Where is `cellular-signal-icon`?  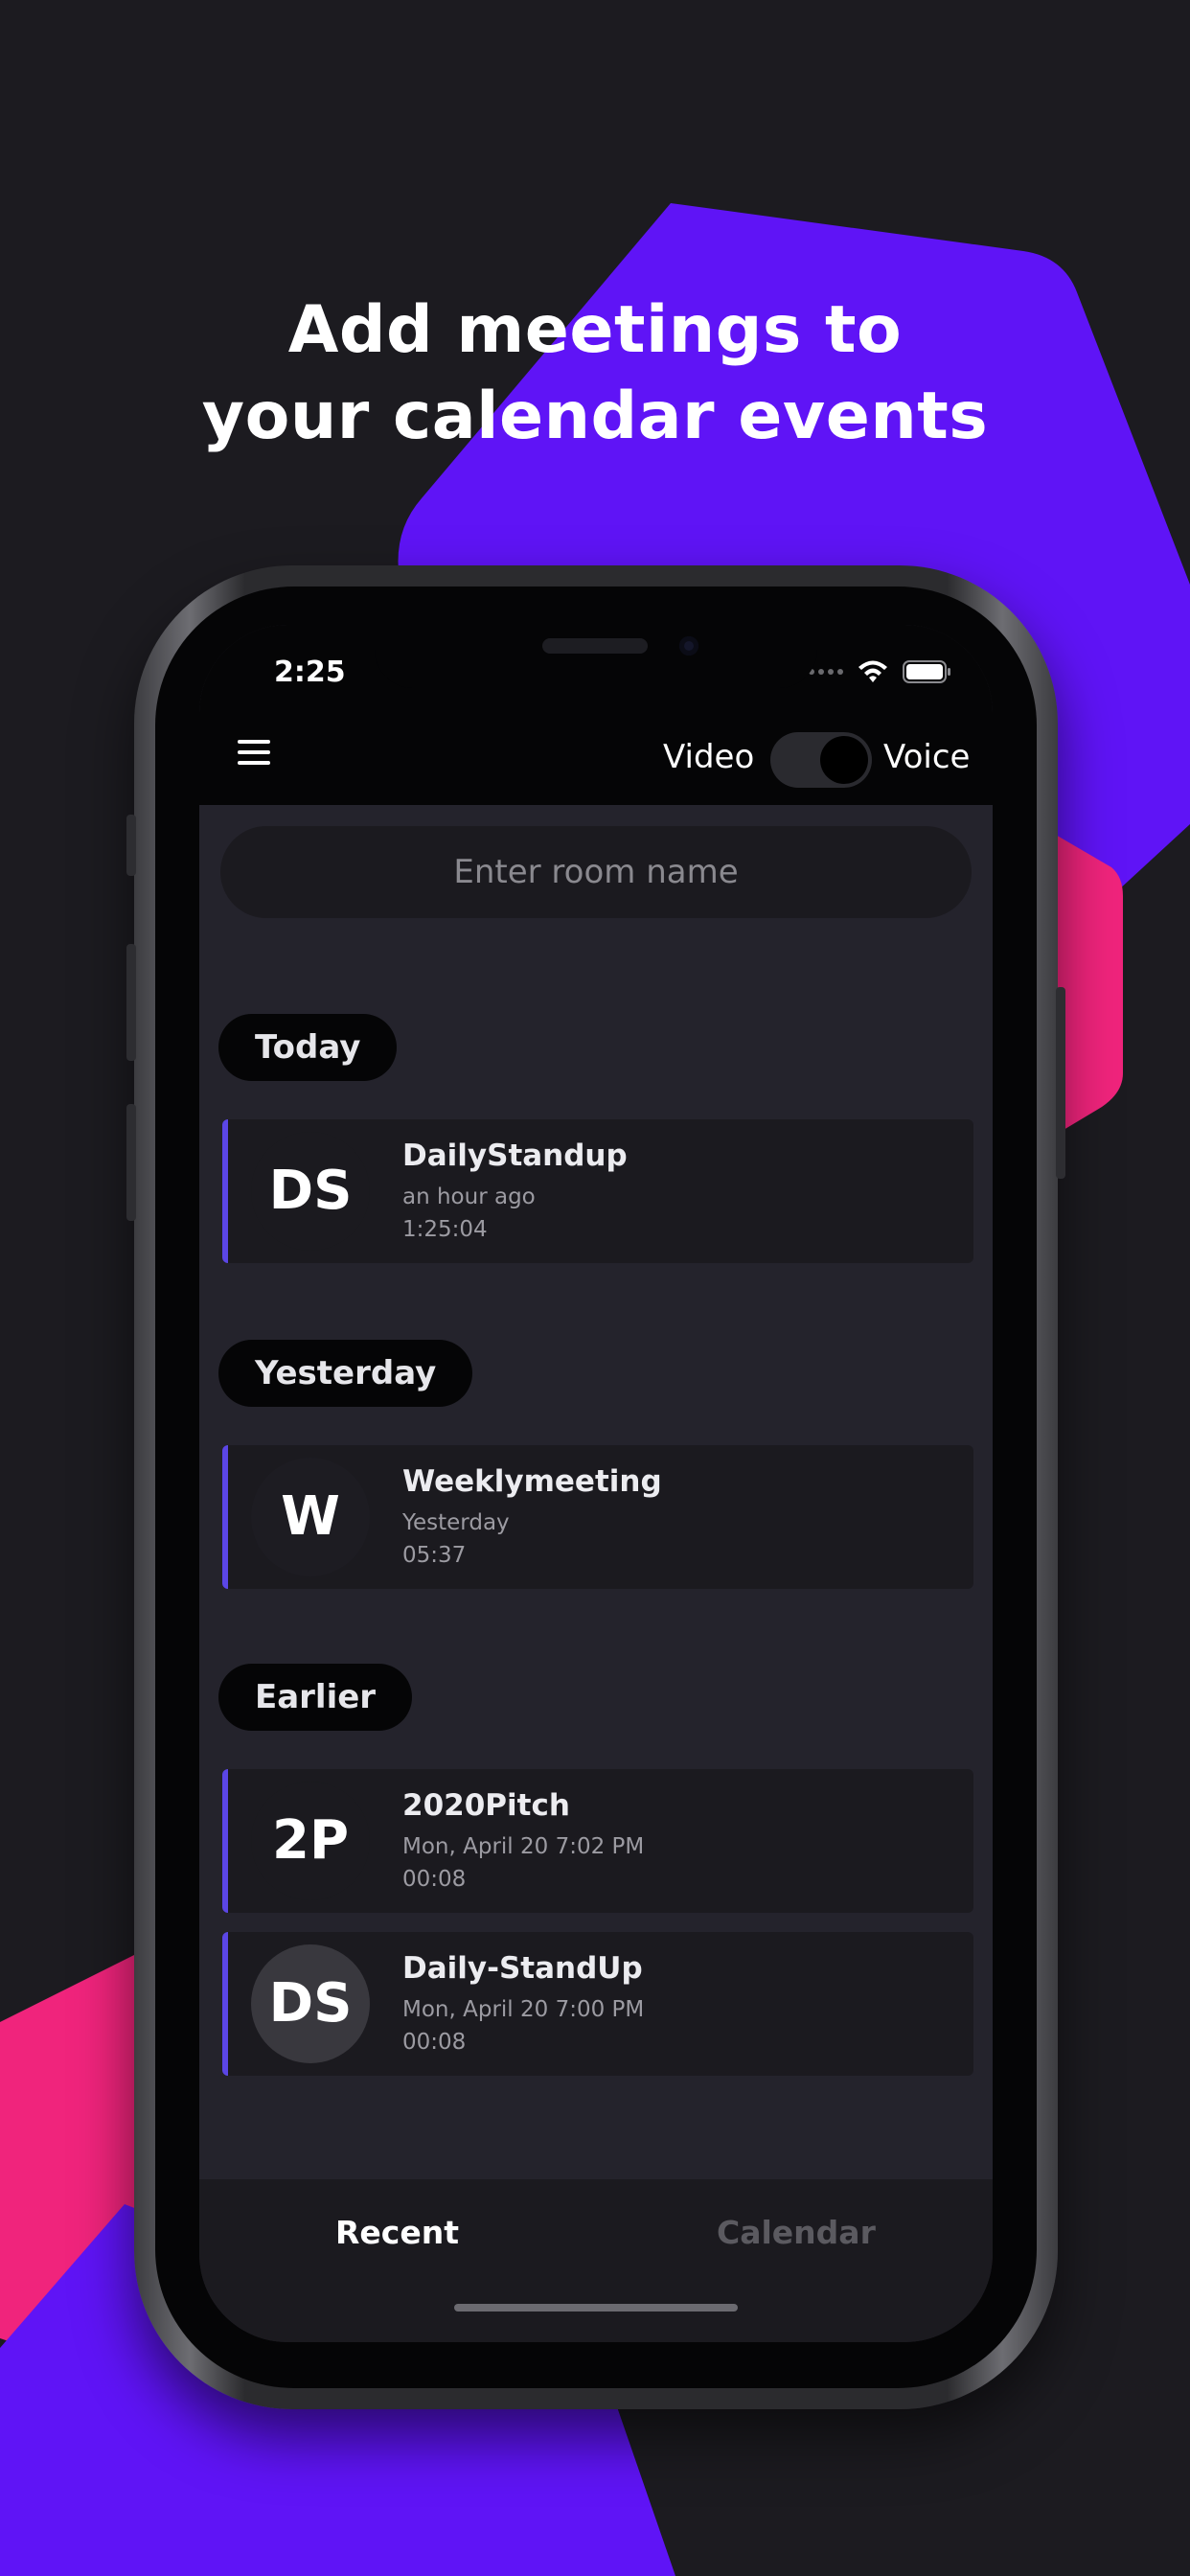
cellular-signal-icon is located at coordinates (826, 672).